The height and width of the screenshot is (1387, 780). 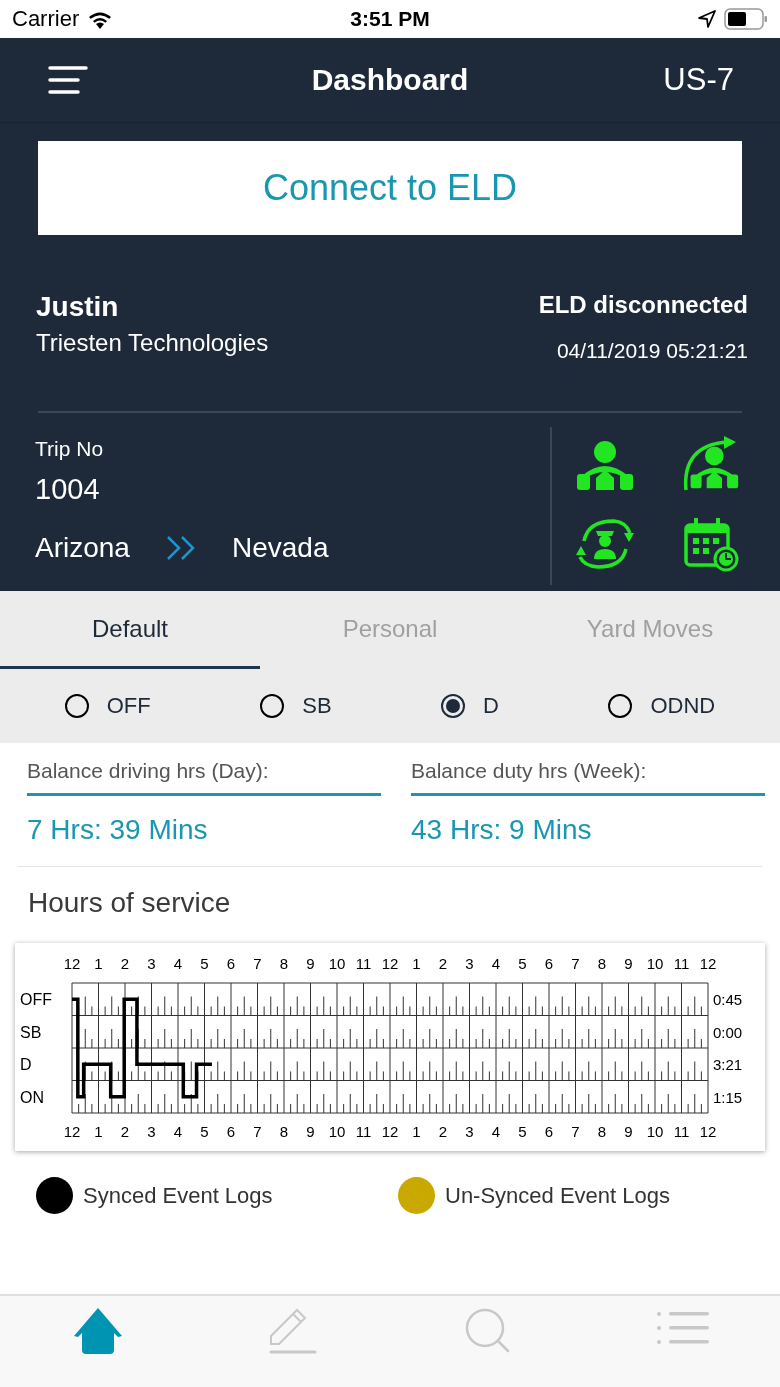 I want to click on row-total: 3:21, so click(x=728, y=1064).